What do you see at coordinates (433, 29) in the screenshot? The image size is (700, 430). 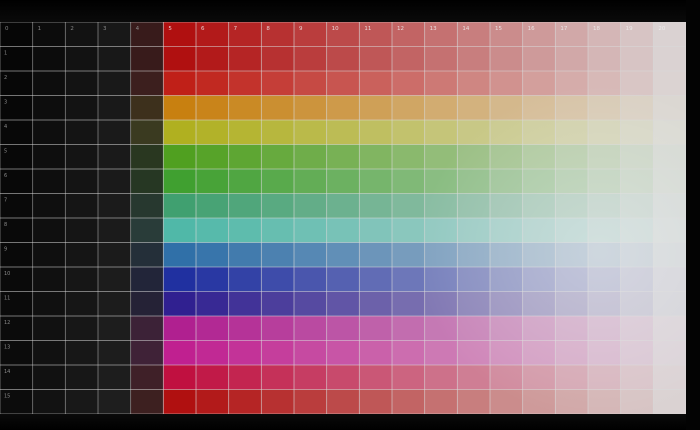 I see `column-number-label: 13` at bounding box center [433, 29].